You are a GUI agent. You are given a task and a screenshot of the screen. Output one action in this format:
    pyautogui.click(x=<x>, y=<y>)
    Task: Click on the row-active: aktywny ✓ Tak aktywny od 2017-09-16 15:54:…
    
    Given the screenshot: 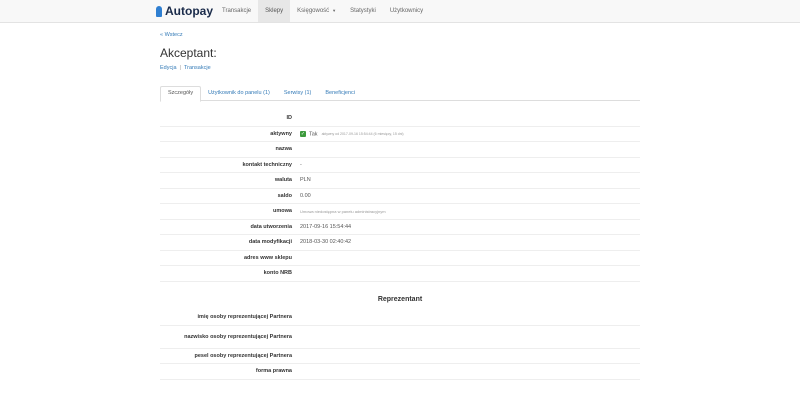 What is the action you would take?
    pyautogui.click(x=400, y=134)
    